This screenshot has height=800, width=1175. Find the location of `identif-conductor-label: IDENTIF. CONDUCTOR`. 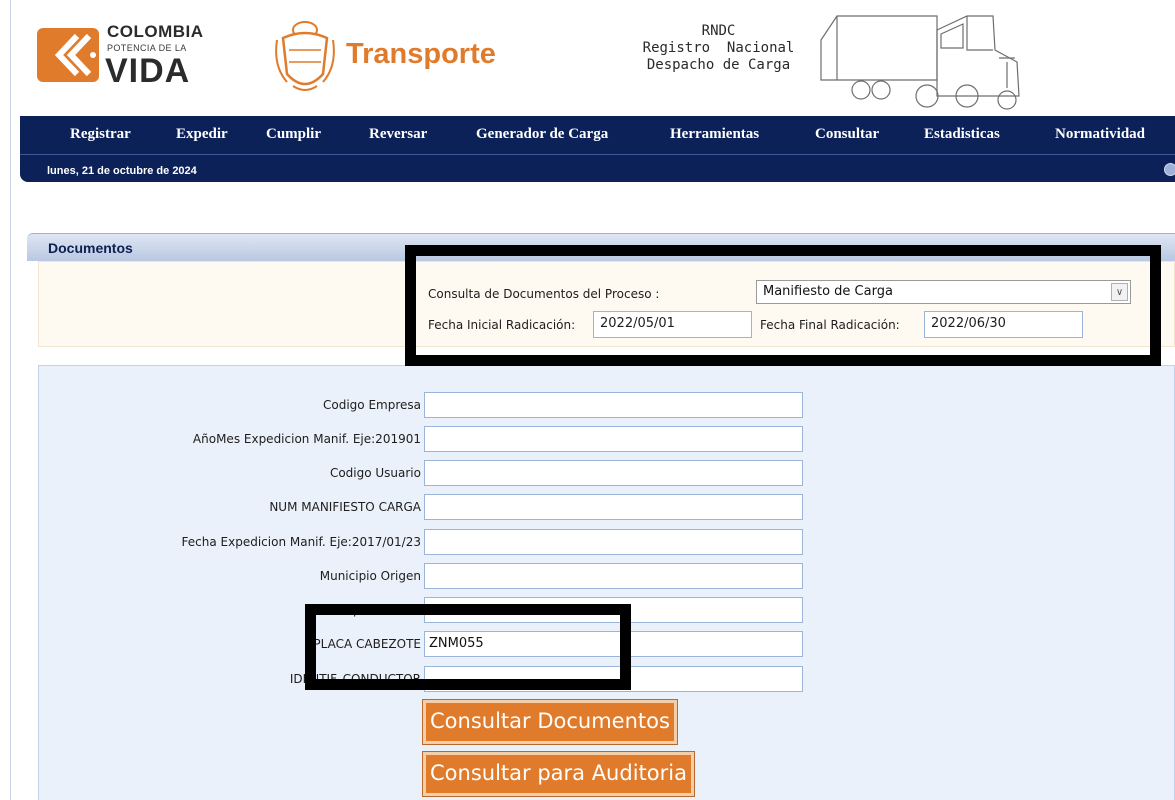

identif-conductor-label: IDENTIF. CONDUCTOR is located at coordinates (355, 679).